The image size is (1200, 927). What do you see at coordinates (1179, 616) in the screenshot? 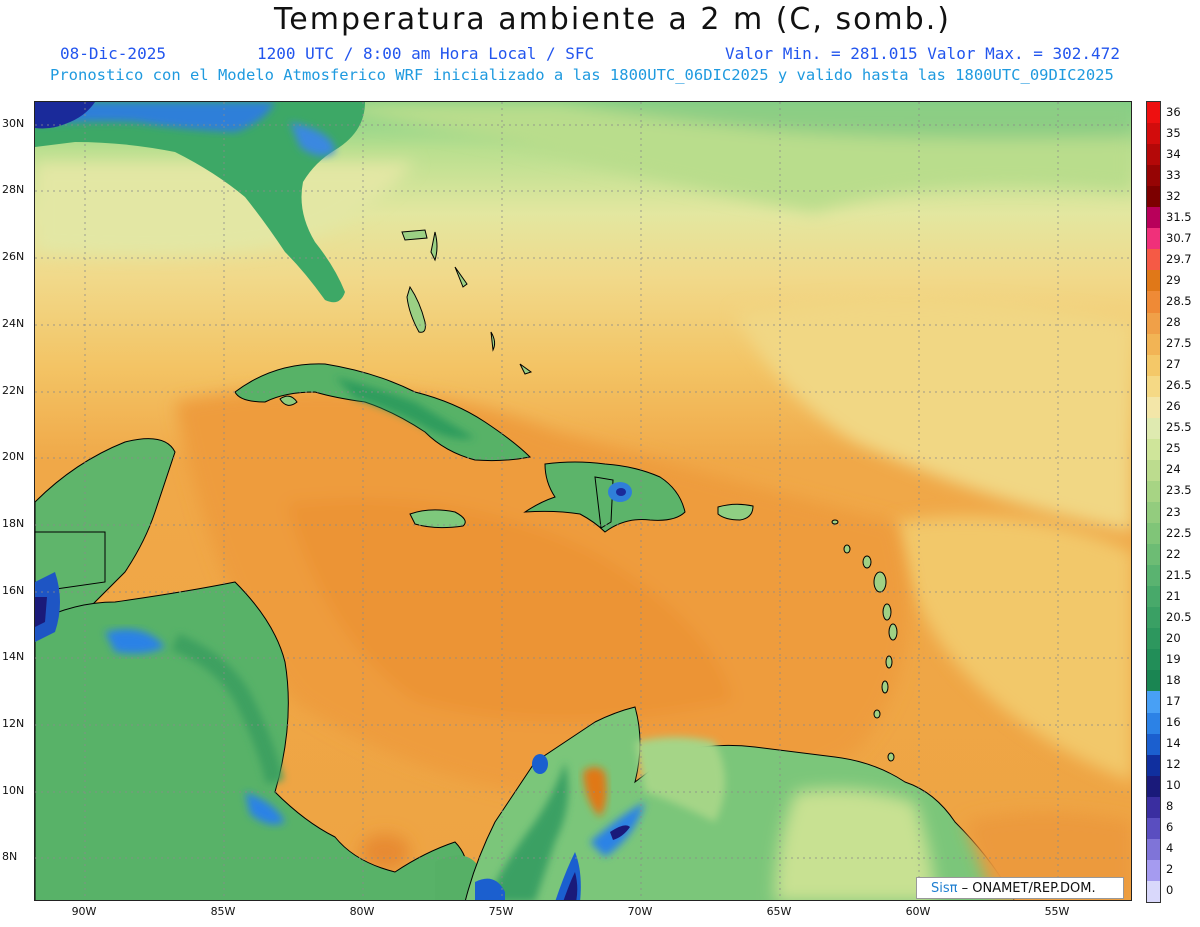
I see `legend-label: 20.5` at bounding box center [1179, 616].